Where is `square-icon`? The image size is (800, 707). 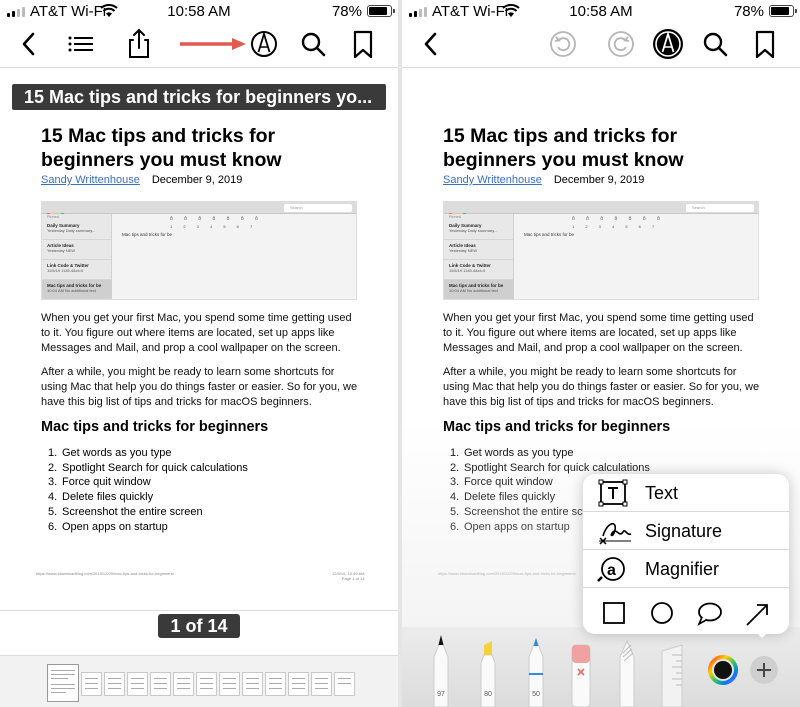
square-icon is located at coordinates (614, 613).